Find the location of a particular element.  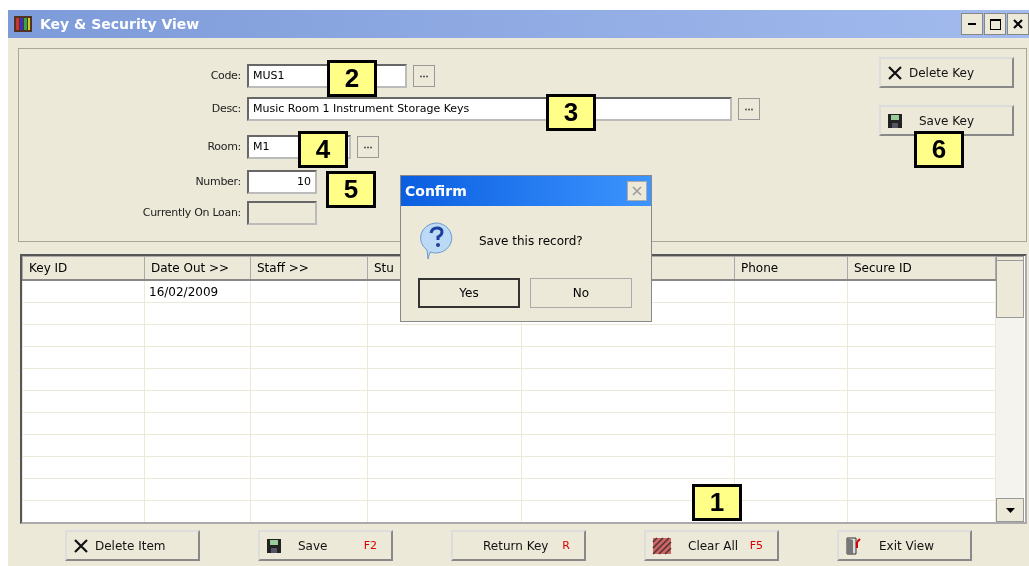

shortcut-key: R is located at coordinates (566, 545).